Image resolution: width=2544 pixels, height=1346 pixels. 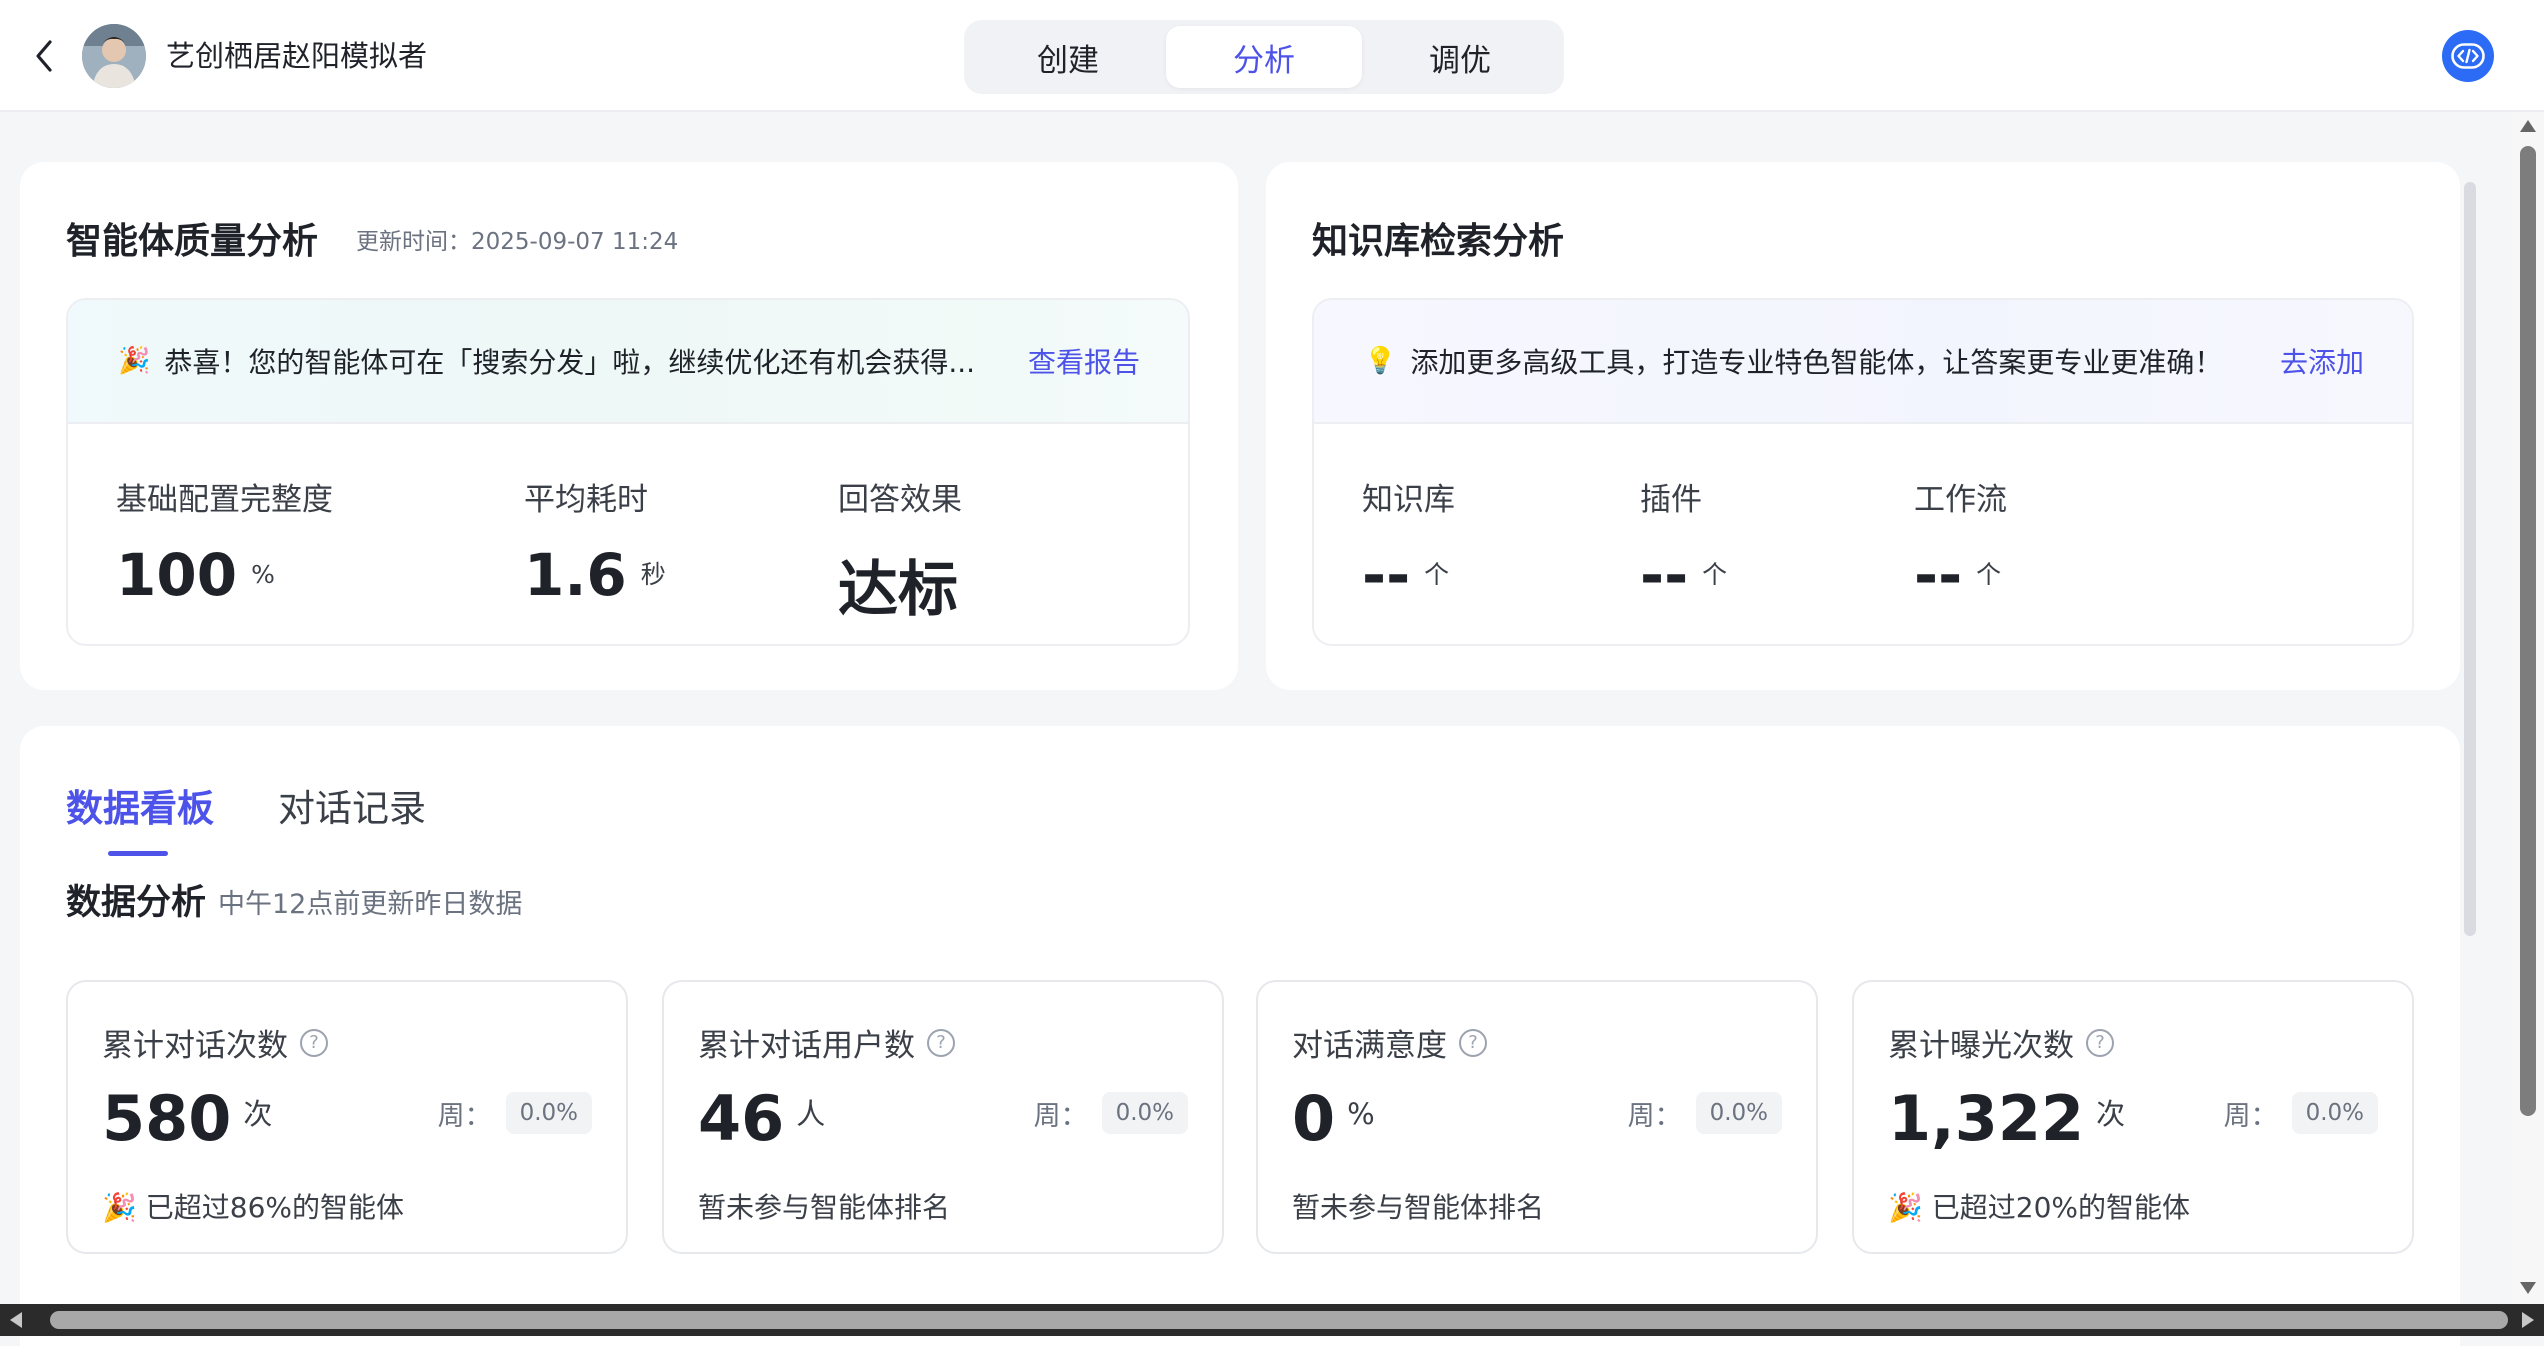 I want to click on dashboard-tabs: 数据看板 对话记录, so click(x=278, y=817).